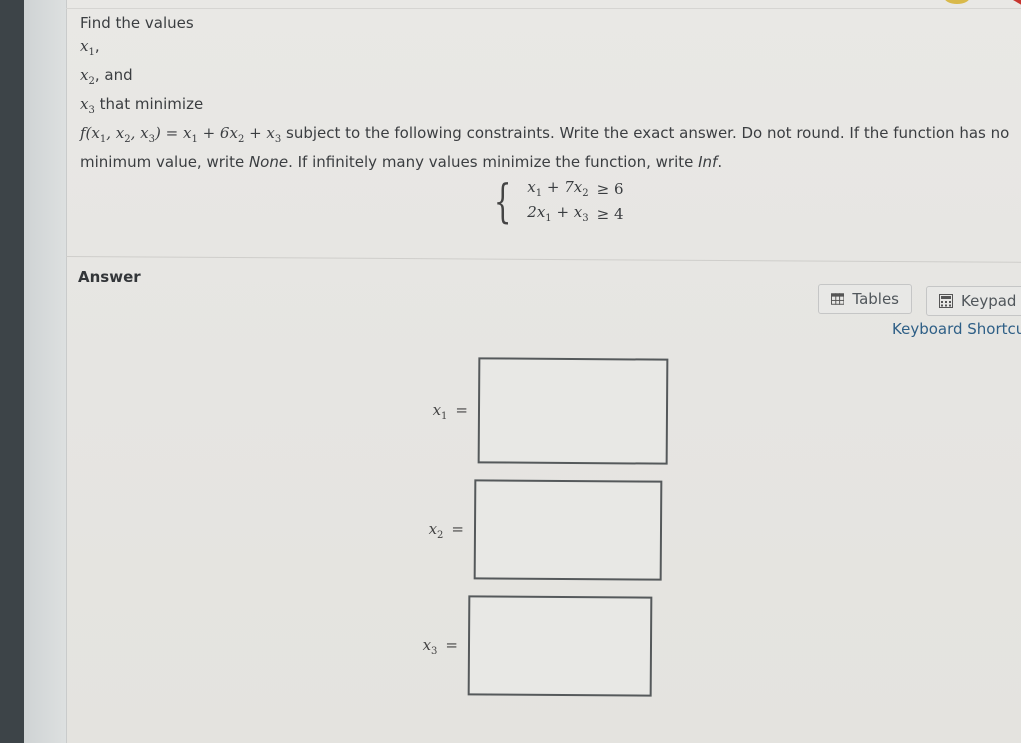  What do you see at coordinates (956, 329) in the screenshot?
I see `keyboard-shortcuts-link: Keyboard Shortcuts` at bounding box center [956, 329].